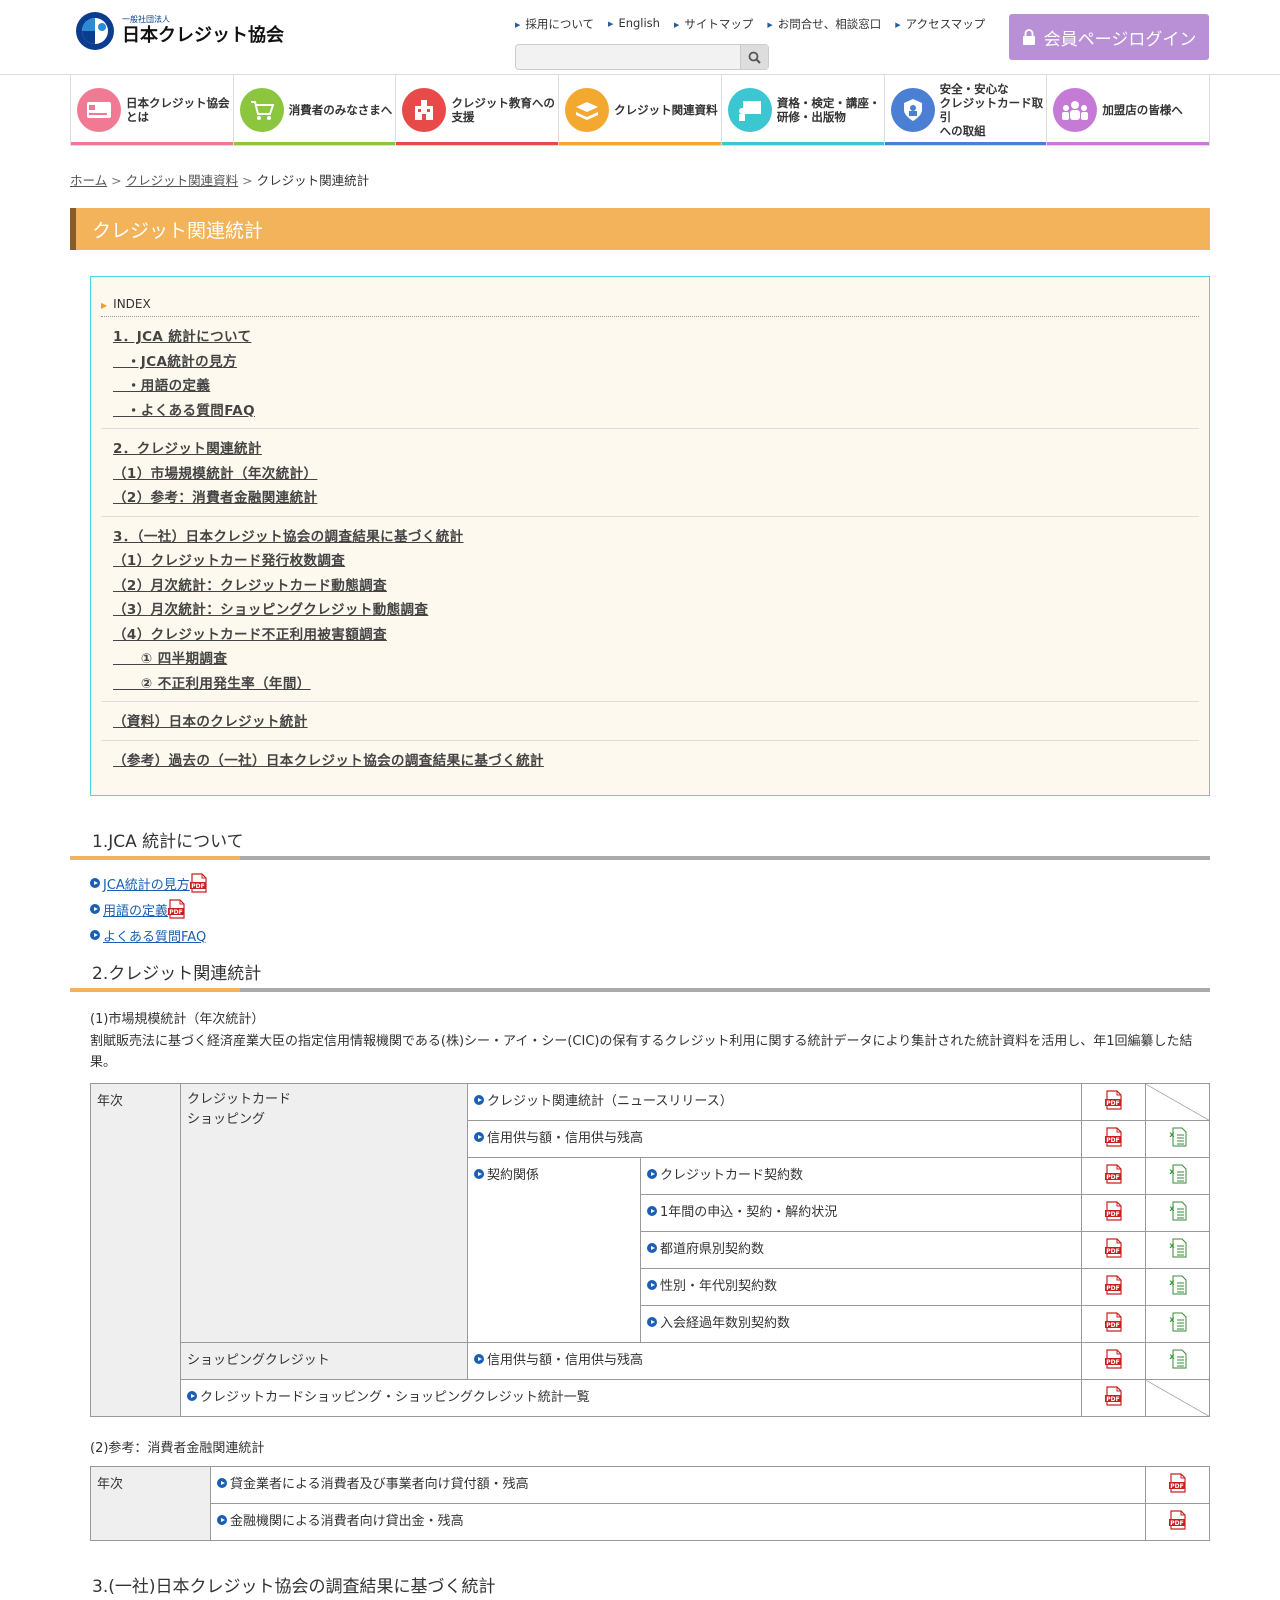 This screenshot has height=1600, width=1280. What do you see at coordinates (725, 1321) in the screenshot?
I see `item-label: 入会経過年数別契約数` at bounding box center [725, 1321].